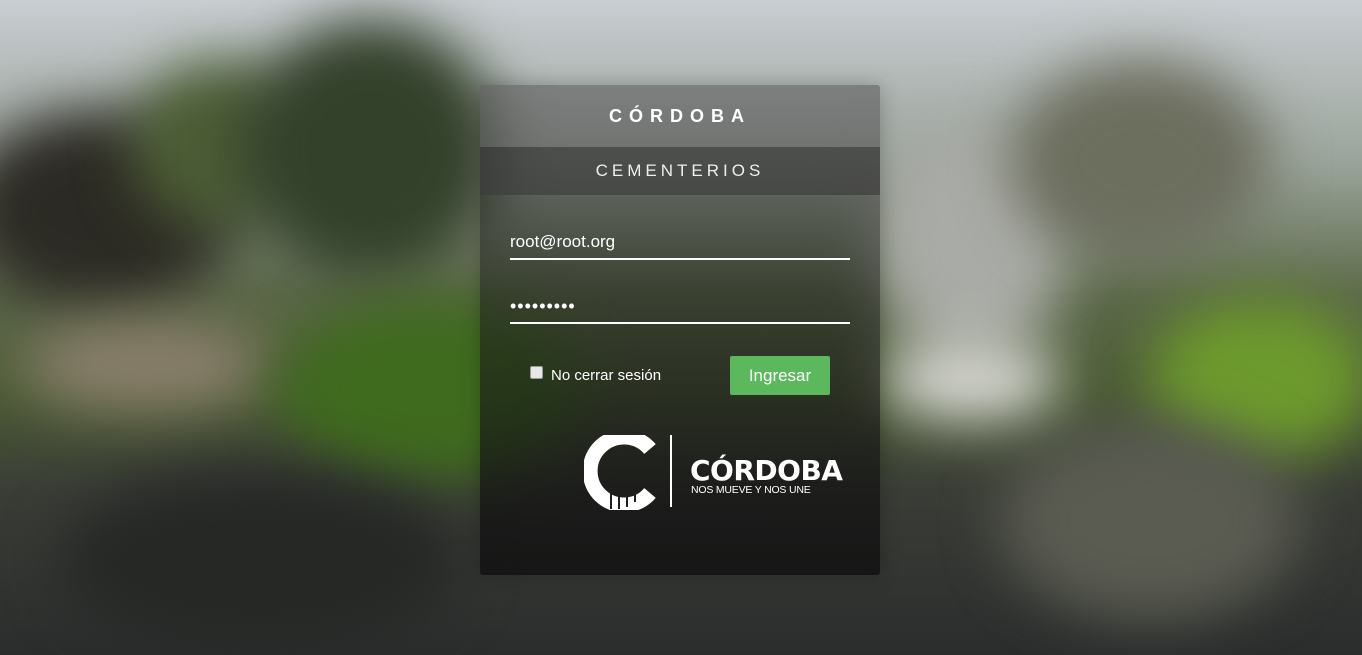  I want to click on email-field, so click(680, 243).